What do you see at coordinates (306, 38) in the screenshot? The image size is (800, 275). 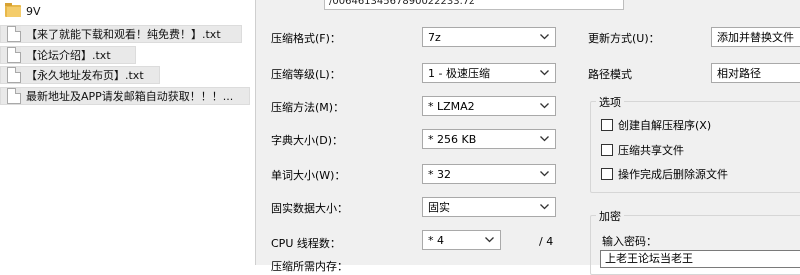 I see `format-label: 压缩格式(F)：` at bounding box center [306, 38].